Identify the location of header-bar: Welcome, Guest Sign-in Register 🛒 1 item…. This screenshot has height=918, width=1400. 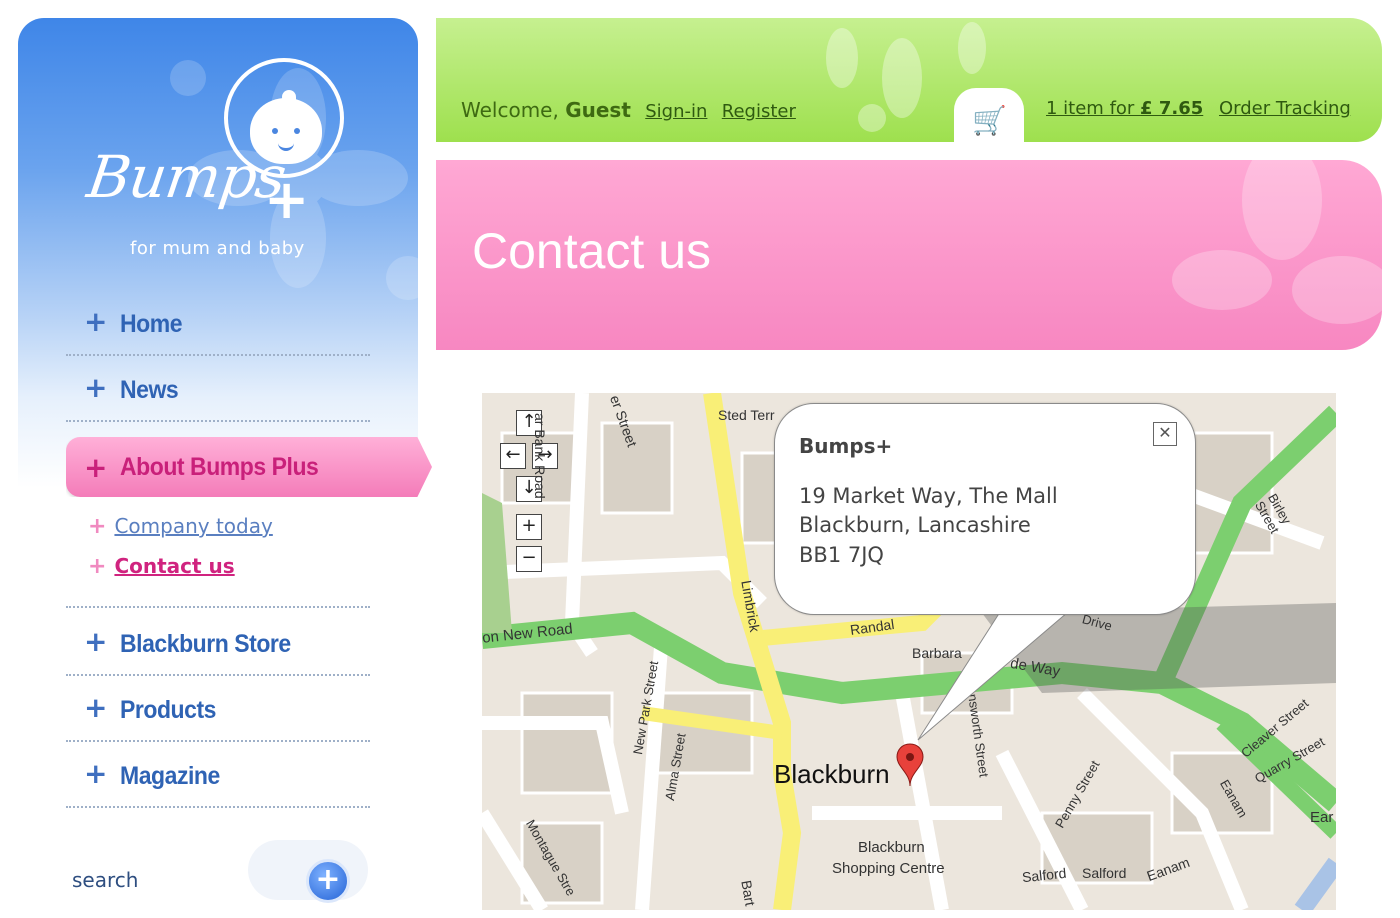
(909, 80).